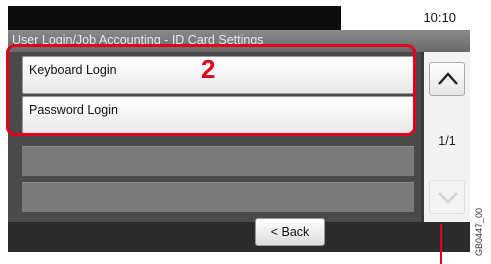  I want to click on chevron-down-icon, so click(448, 198).